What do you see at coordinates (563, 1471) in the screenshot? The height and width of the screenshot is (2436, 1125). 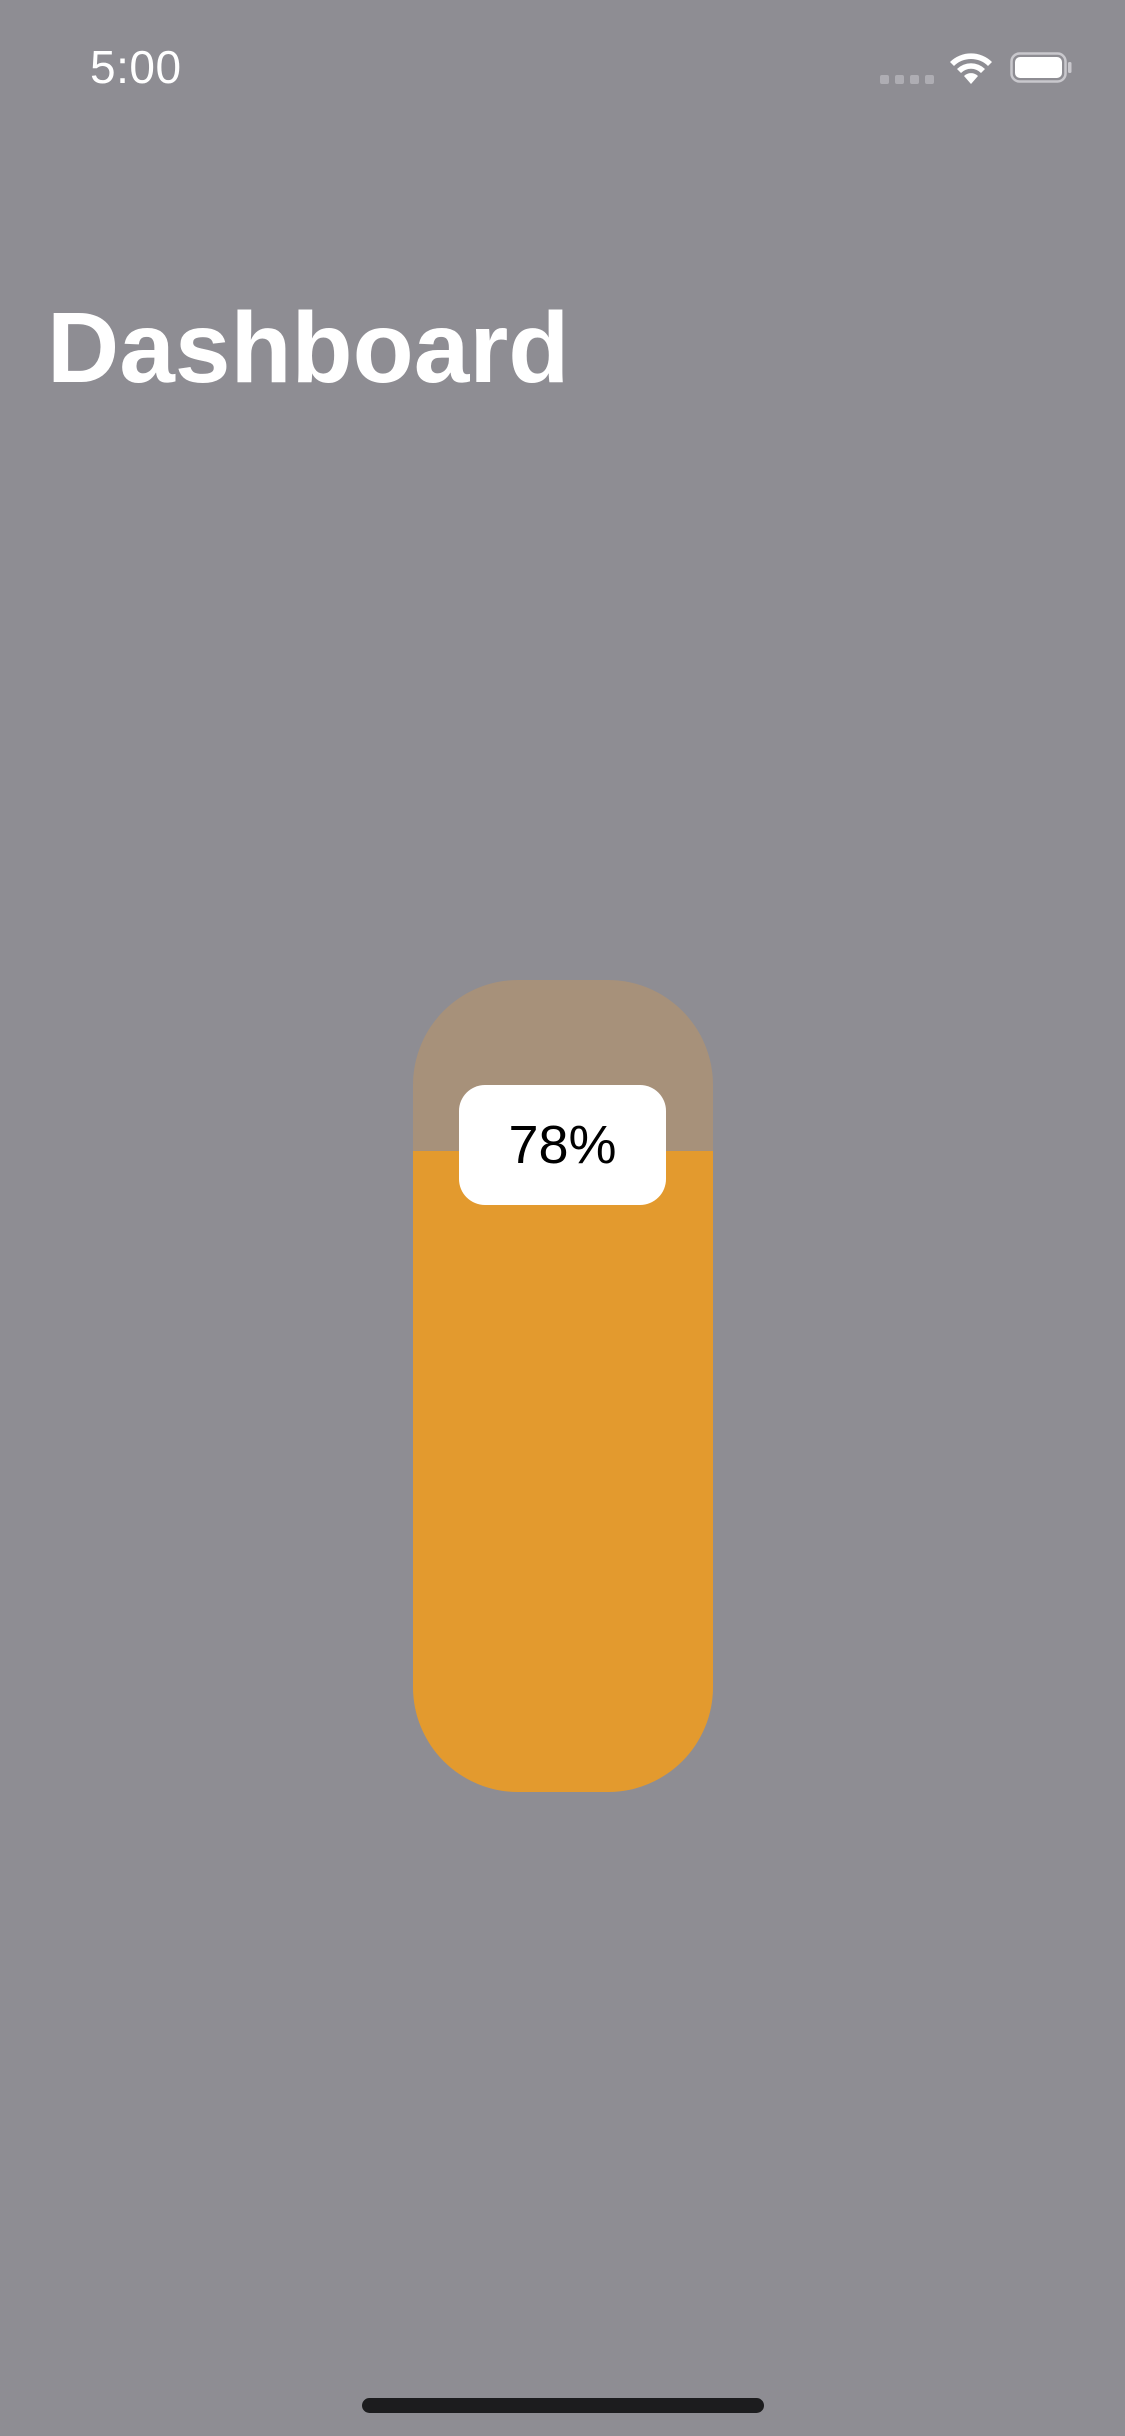 I see `gauge-fill` at bounding box center [563, 1471].